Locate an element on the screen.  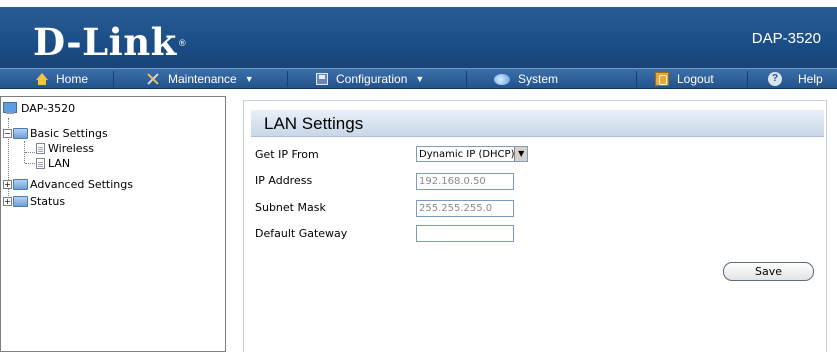
menu-help: ? Help is located at coordinates (795, 79).